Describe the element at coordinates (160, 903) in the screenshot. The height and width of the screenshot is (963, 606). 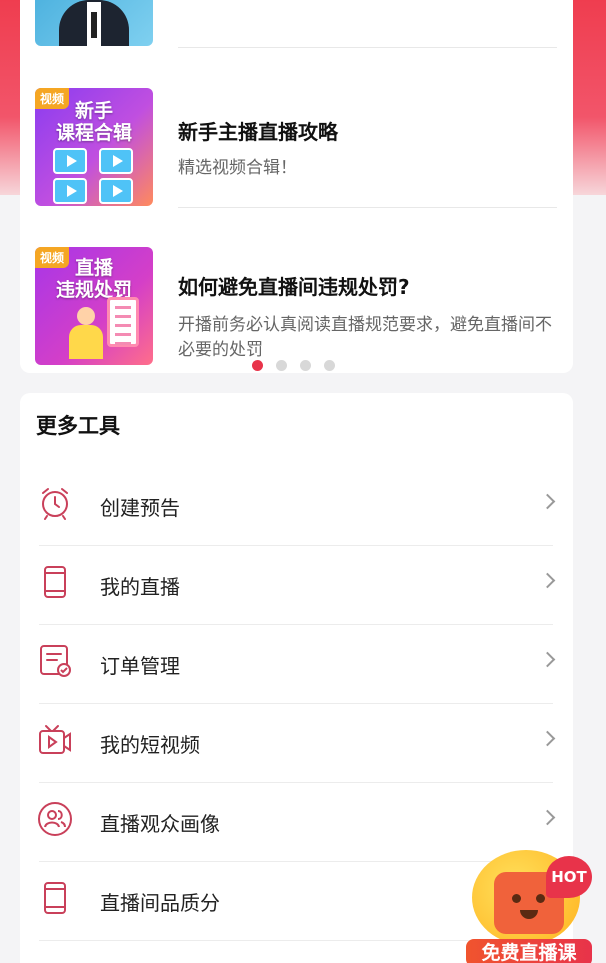
I see `tool-label: 直播间品质分` at that location.